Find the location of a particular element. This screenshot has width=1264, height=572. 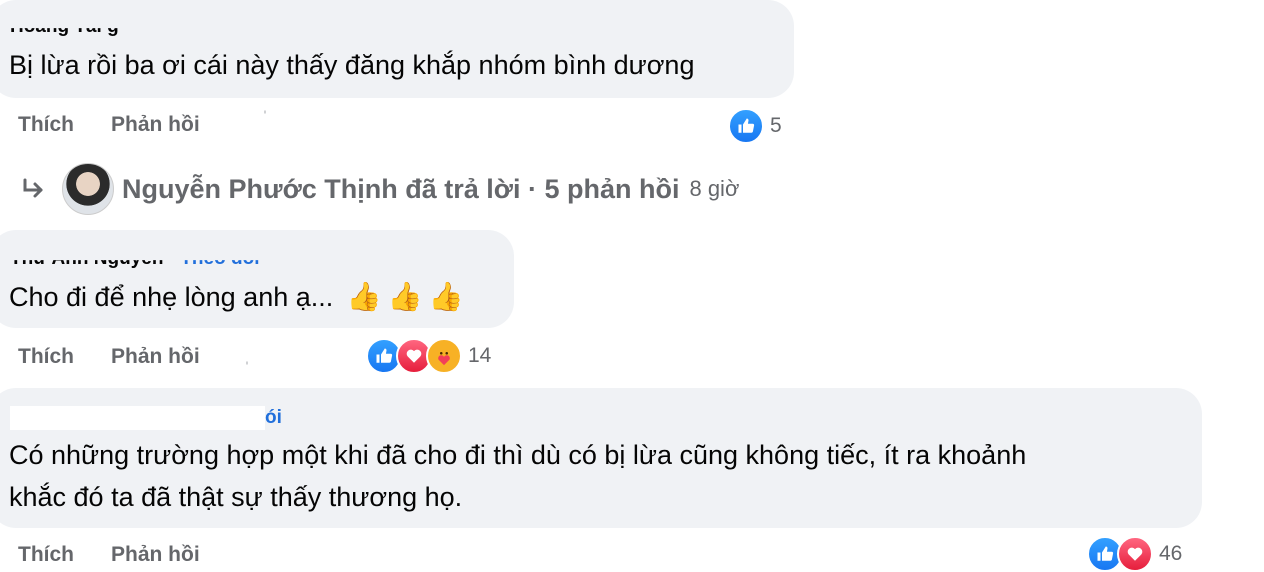

reaction-count: 14 is located at coordinates (480, 355).